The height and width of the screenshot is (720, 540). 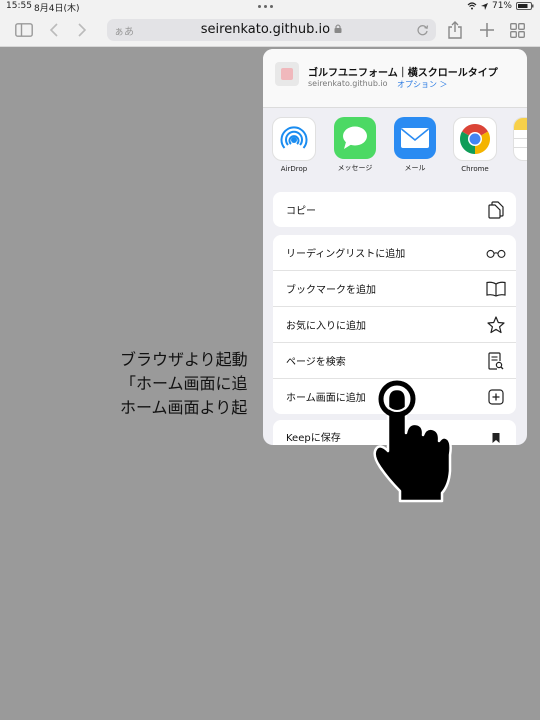 I want to click on action-copy: コピー, so click(x=394, y=209).